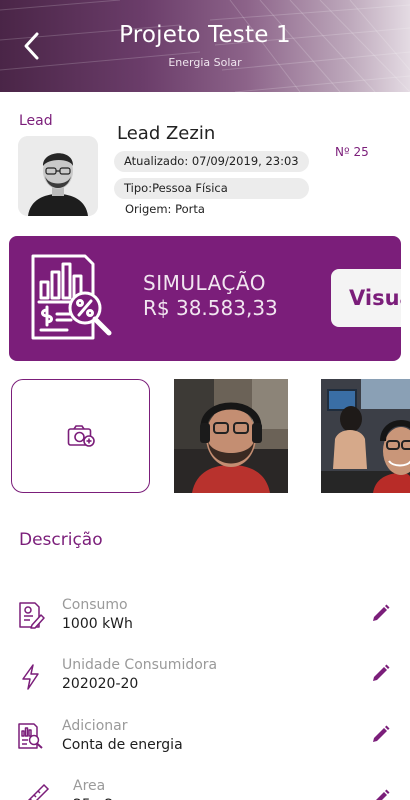 This screenshot has width=410, height=800. What do you see at coordinates (210, 308) in the screenshot?
I see `simulation-value: R$ 38.583,33` at bounding box center [210, 308].